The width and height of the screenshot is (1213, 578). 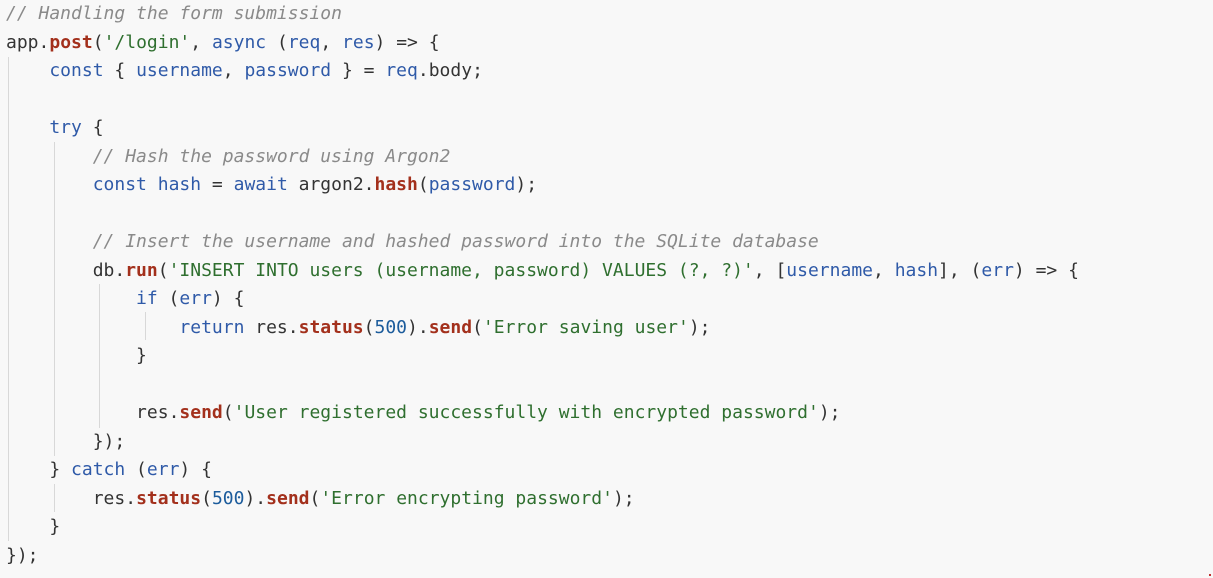 I want to click on code-line: app.post('/login', async (req, res) => {, so click(x=223, y=43).